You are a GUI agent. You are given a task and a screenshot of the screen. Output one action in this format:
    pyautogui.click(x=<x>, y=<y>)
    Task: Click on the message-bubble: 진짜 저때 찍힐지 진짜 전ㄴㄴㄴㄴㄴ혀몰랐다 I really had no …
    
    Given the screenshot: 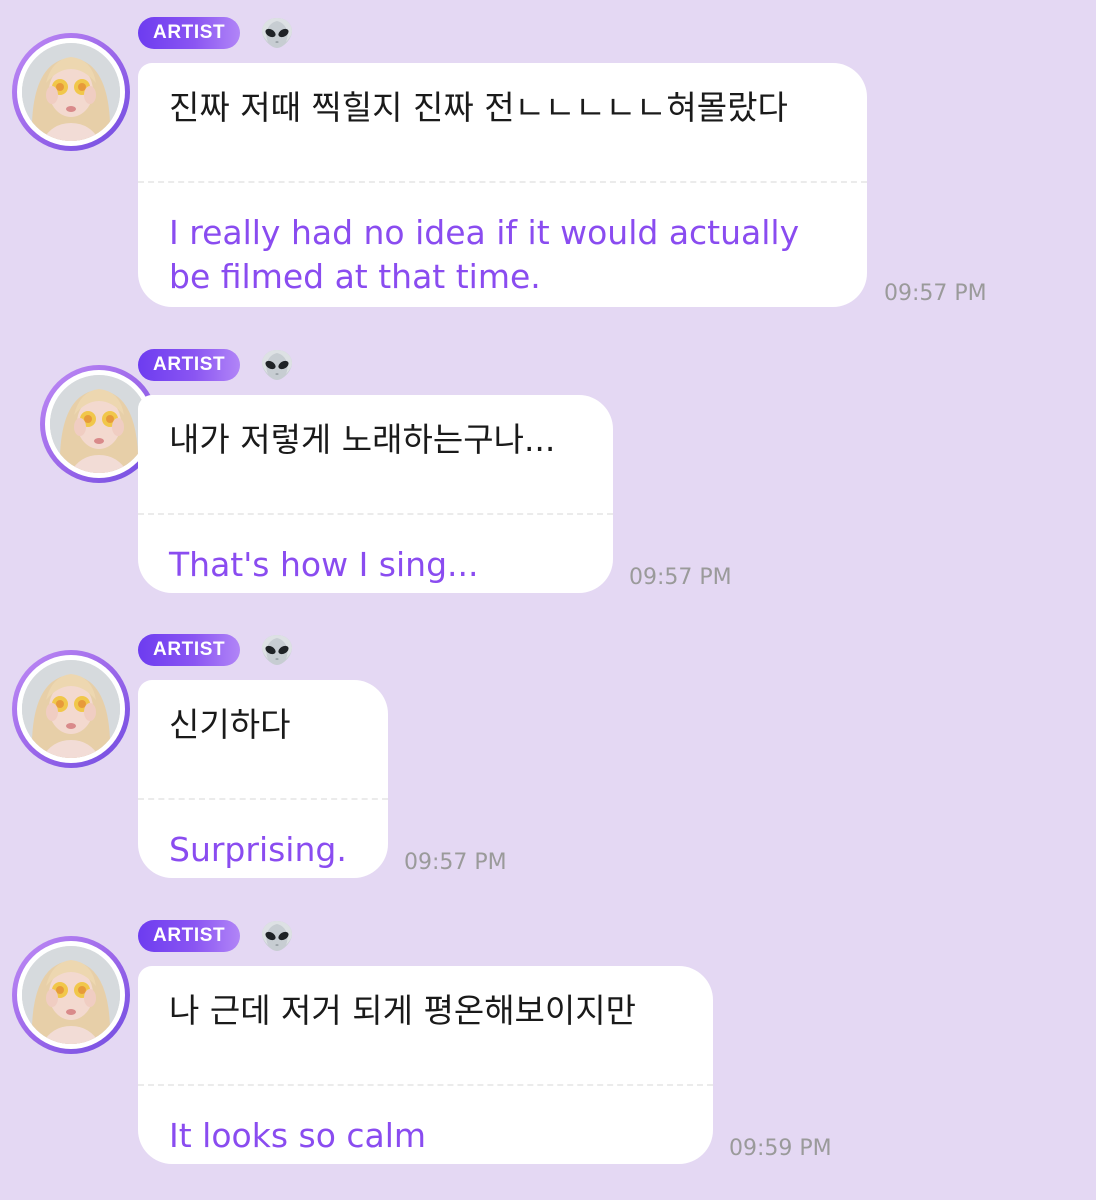 What is the action you would take?
    pyautogui.click(x=502, y=185)
    